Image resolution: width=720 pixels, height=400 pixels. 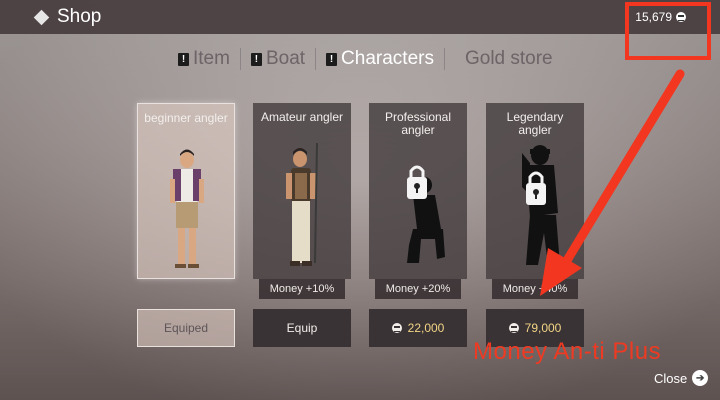 What do you see at coordinates (302, 328) in the screenshot?
I see `equip-button: Equip` at bounding box center [302, 328].